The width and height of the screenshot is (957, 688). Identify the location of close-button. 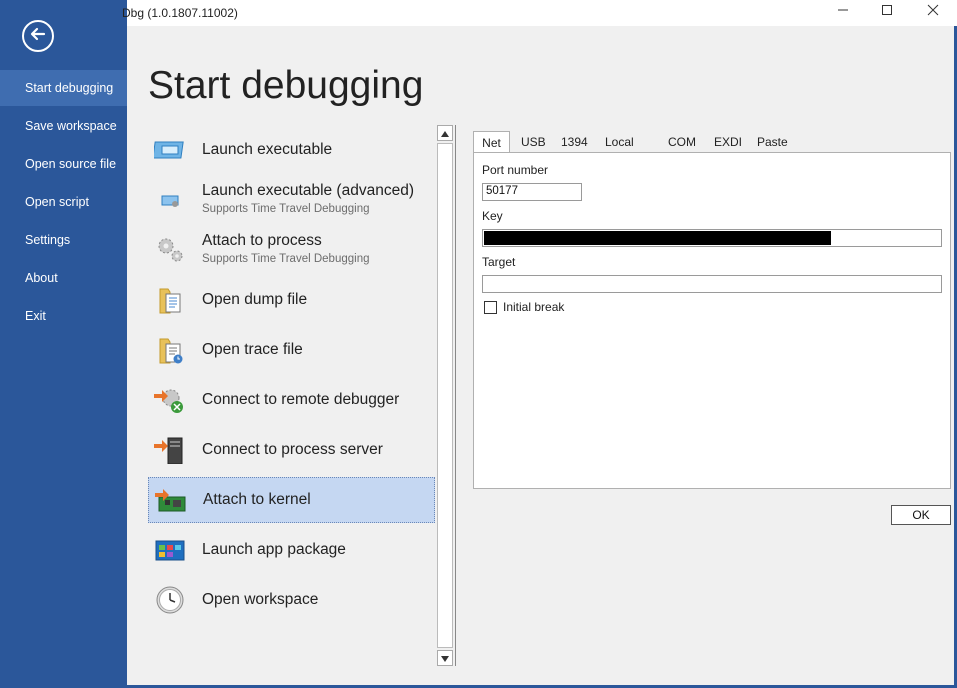
(933, 12).